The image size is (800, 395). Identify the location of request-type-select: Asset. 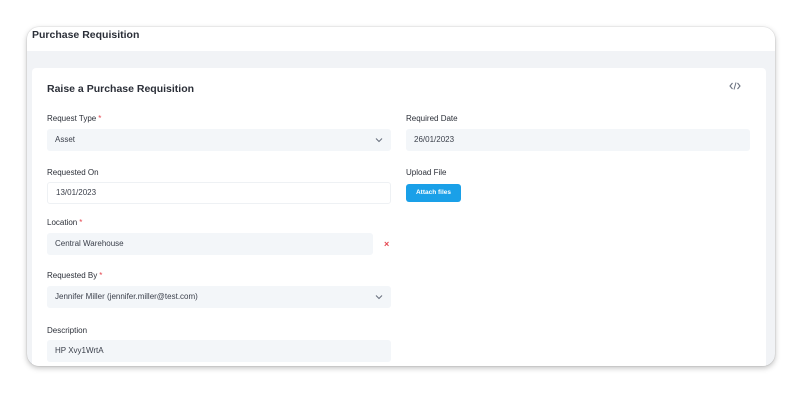
(219, 140).